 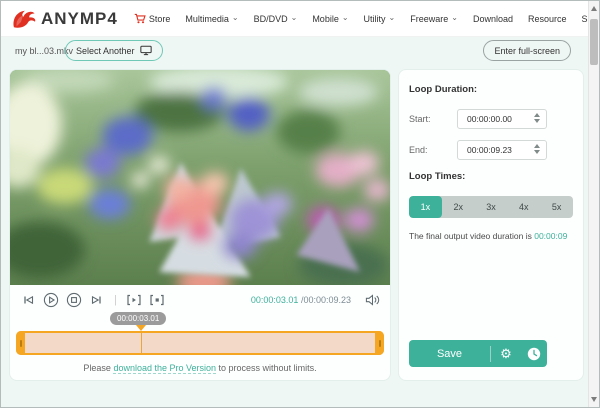 What do you see at coordinates (145, 50) in the screenshot?
I see `monitor-icon` at bounding box center [145, 50].